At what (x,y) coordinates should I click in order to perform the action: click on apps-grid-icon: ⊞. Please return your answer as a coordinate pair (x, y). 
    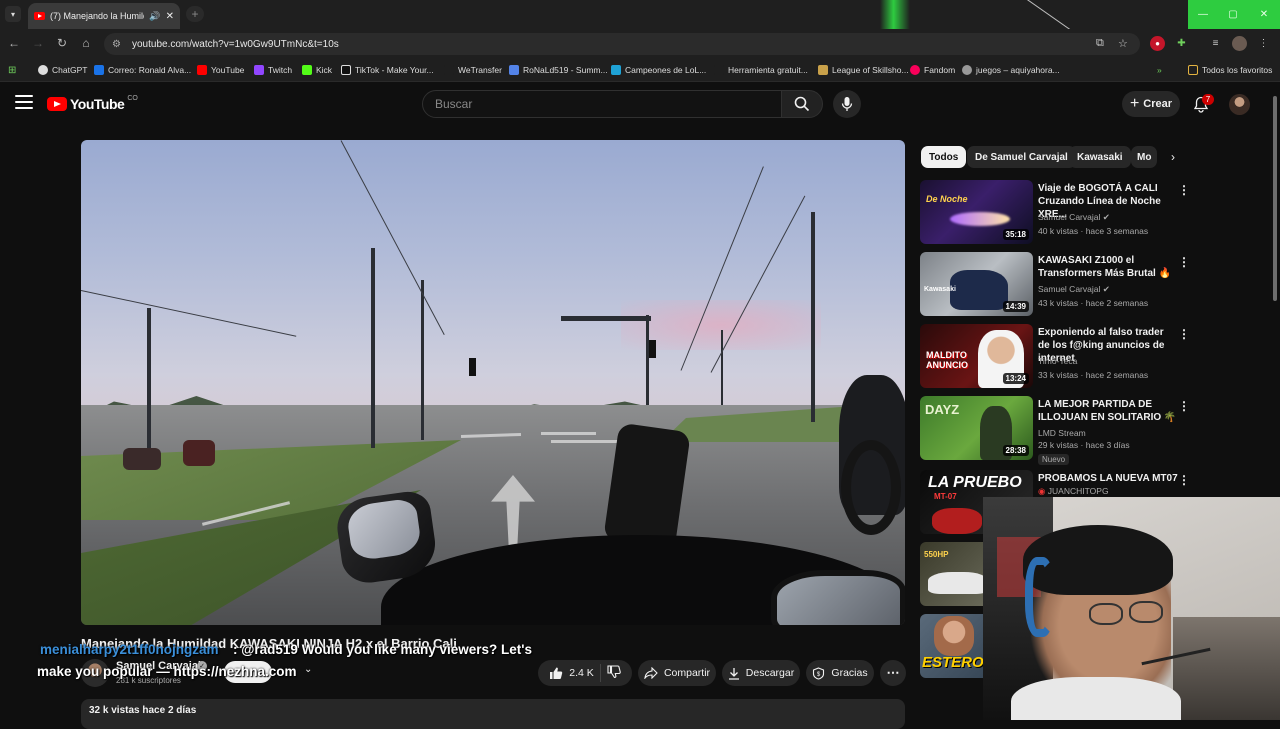
    Looking at the image, I should click on (12, 70).